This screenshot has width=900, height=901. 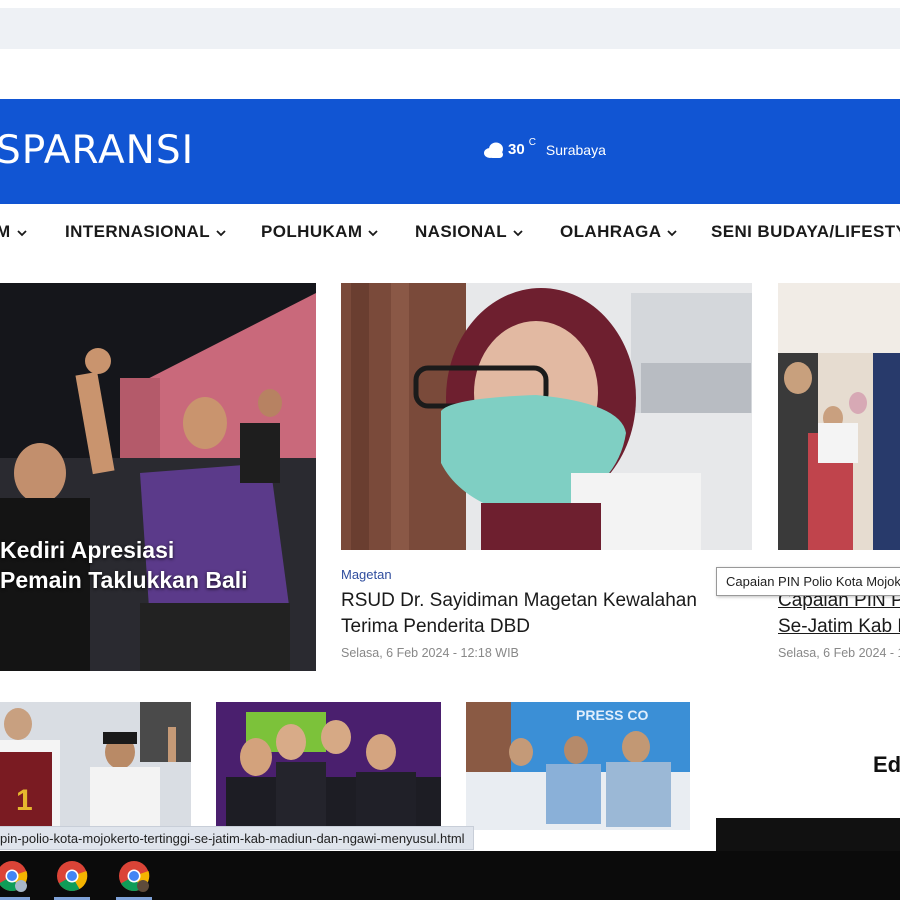 What do you see at coordinates (808, 836) in the screenshot?
I see `sidebar-banner` at bounding box center [808, 836].